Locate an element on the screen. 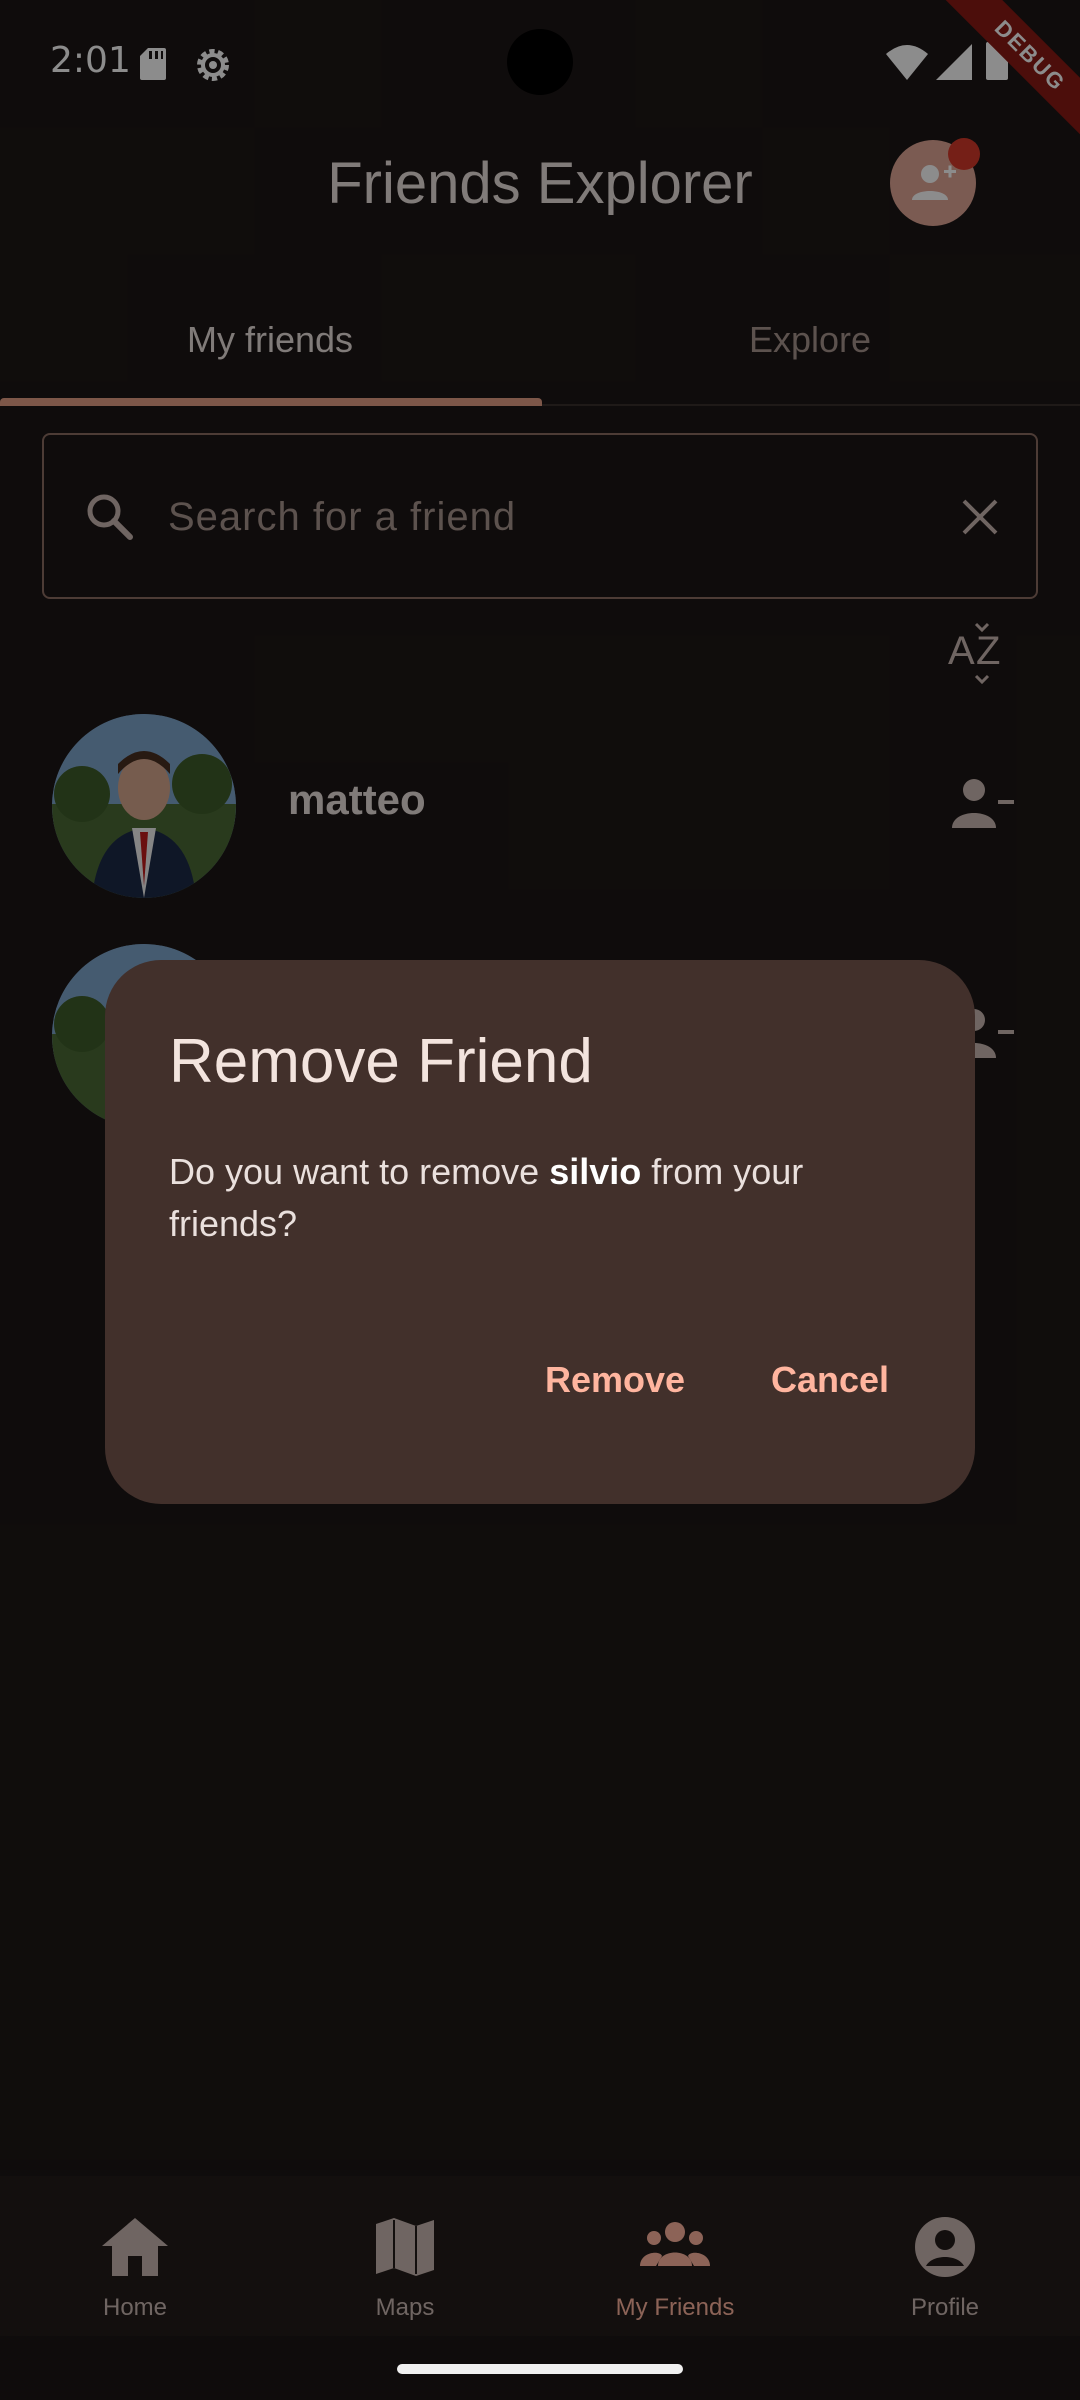  dialog-title: Remove Friend is located at coordinates (381, 1061).